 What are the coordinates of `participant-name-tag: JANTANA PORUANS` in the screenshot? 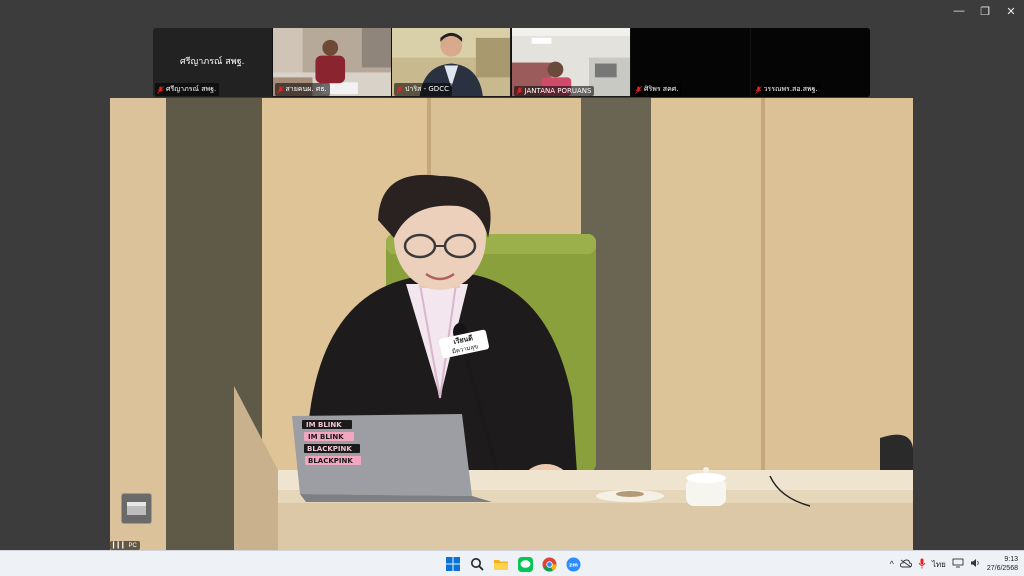 It's located at (554, 91).